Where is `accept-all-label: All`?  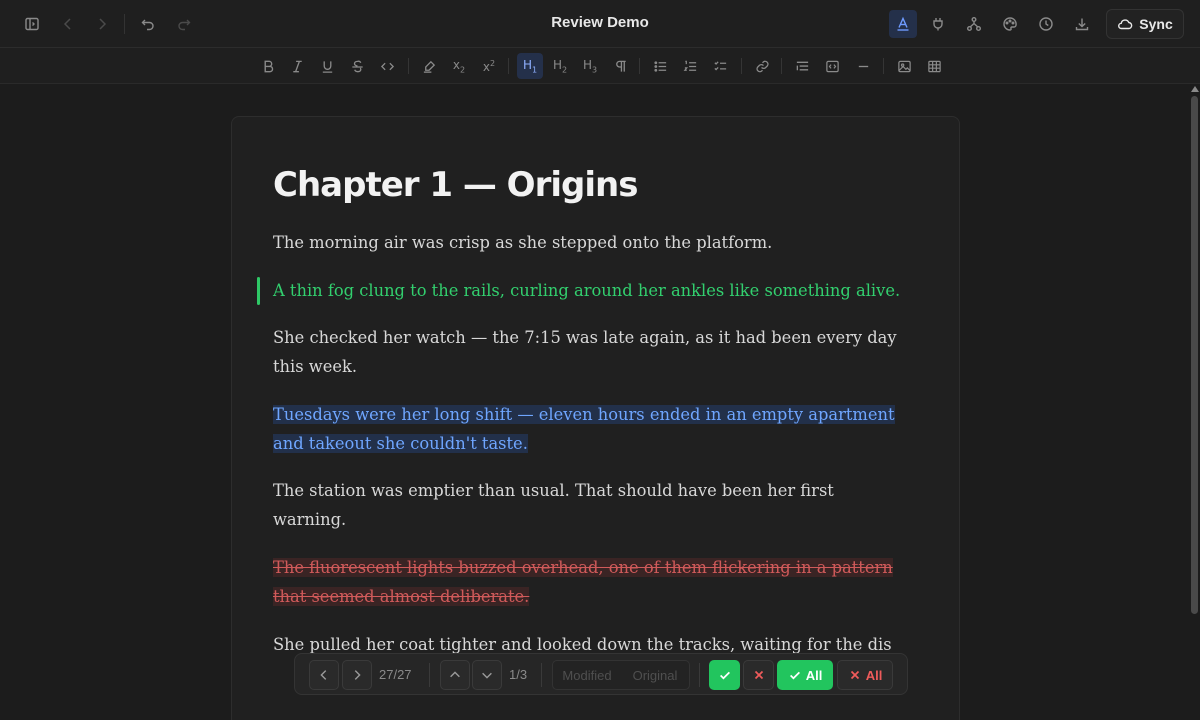 accept-all-label: All is located at coordinates (814, 675).